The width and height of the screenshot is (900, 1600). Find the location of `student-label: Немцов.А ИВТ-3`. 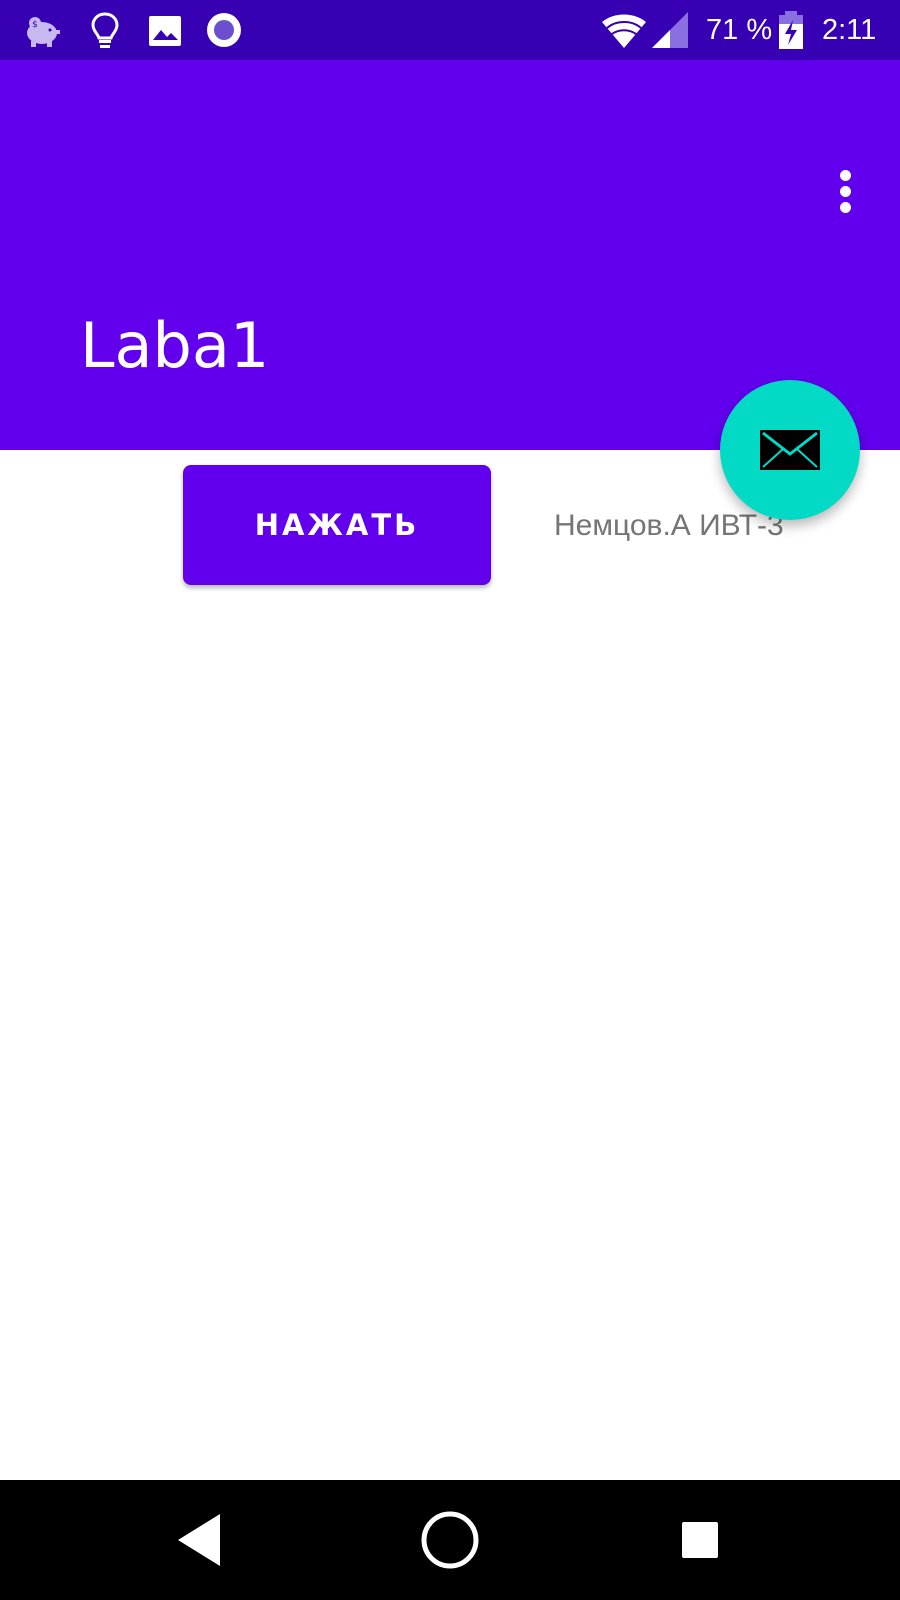

student-label: Немцов.А ИВТ-3 is located at coordinates (669, 525).